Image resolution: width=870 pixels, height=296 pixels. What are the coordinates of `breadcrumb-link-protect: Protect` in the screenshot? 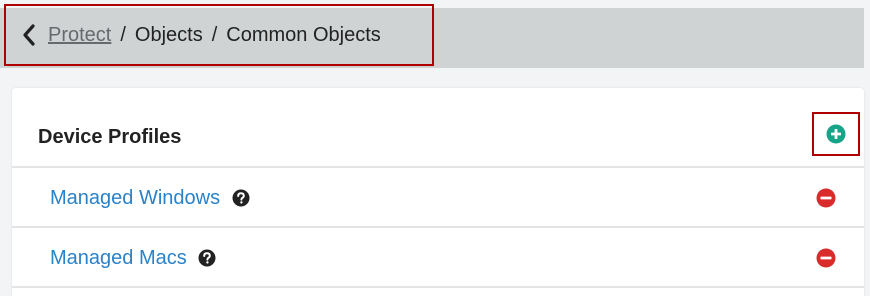 It's located at (79, 35).